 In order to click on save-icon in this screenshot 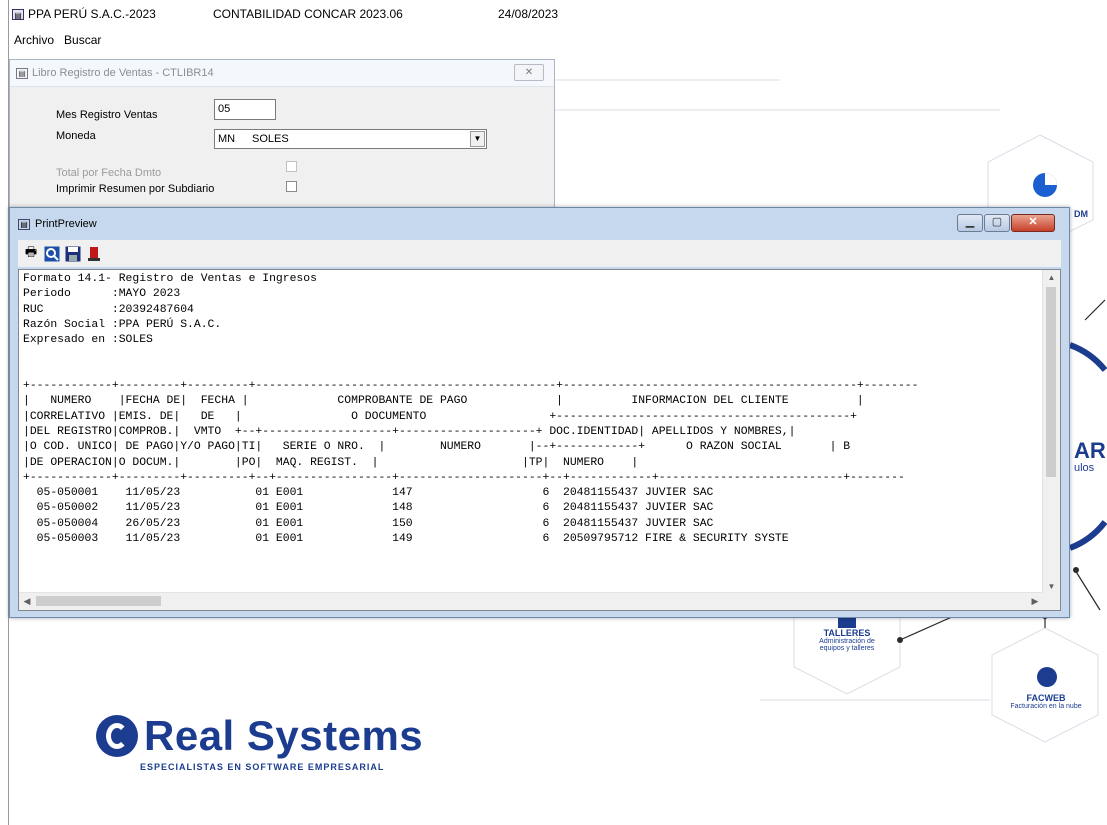, I will do `click(73, 254)`.